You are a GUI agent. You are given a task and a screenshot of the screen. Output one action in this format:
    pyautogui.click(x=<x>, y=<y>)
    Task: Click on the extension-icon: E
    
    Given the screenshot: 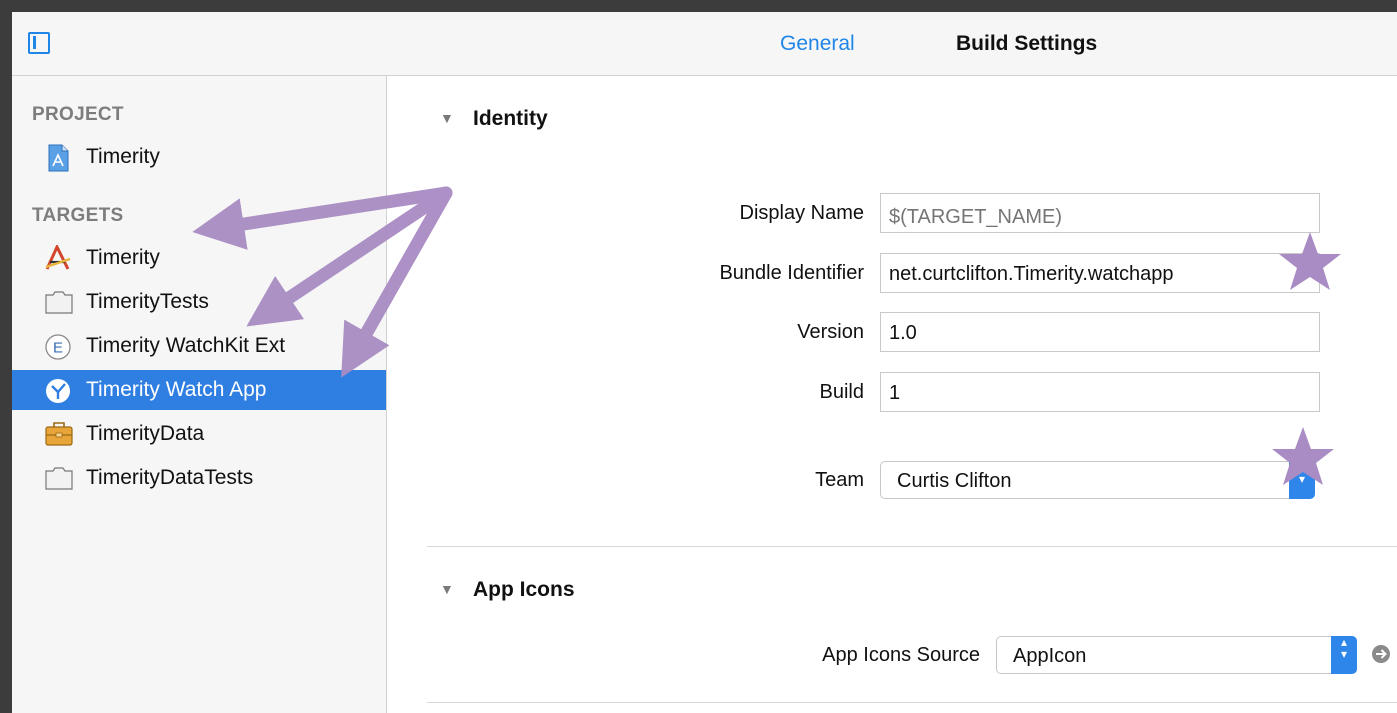 What is the action you would take?
    pyautogui.click(x=58, y=346)
    